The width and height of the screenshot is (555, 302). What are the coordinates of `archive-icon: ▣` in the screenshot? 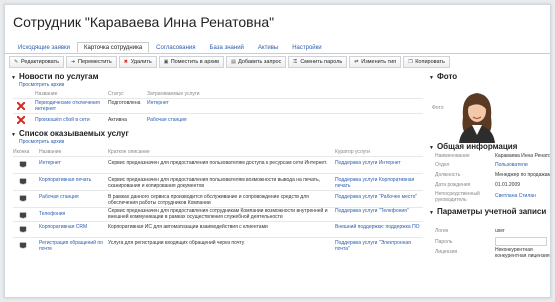 It's located at (166, 61).